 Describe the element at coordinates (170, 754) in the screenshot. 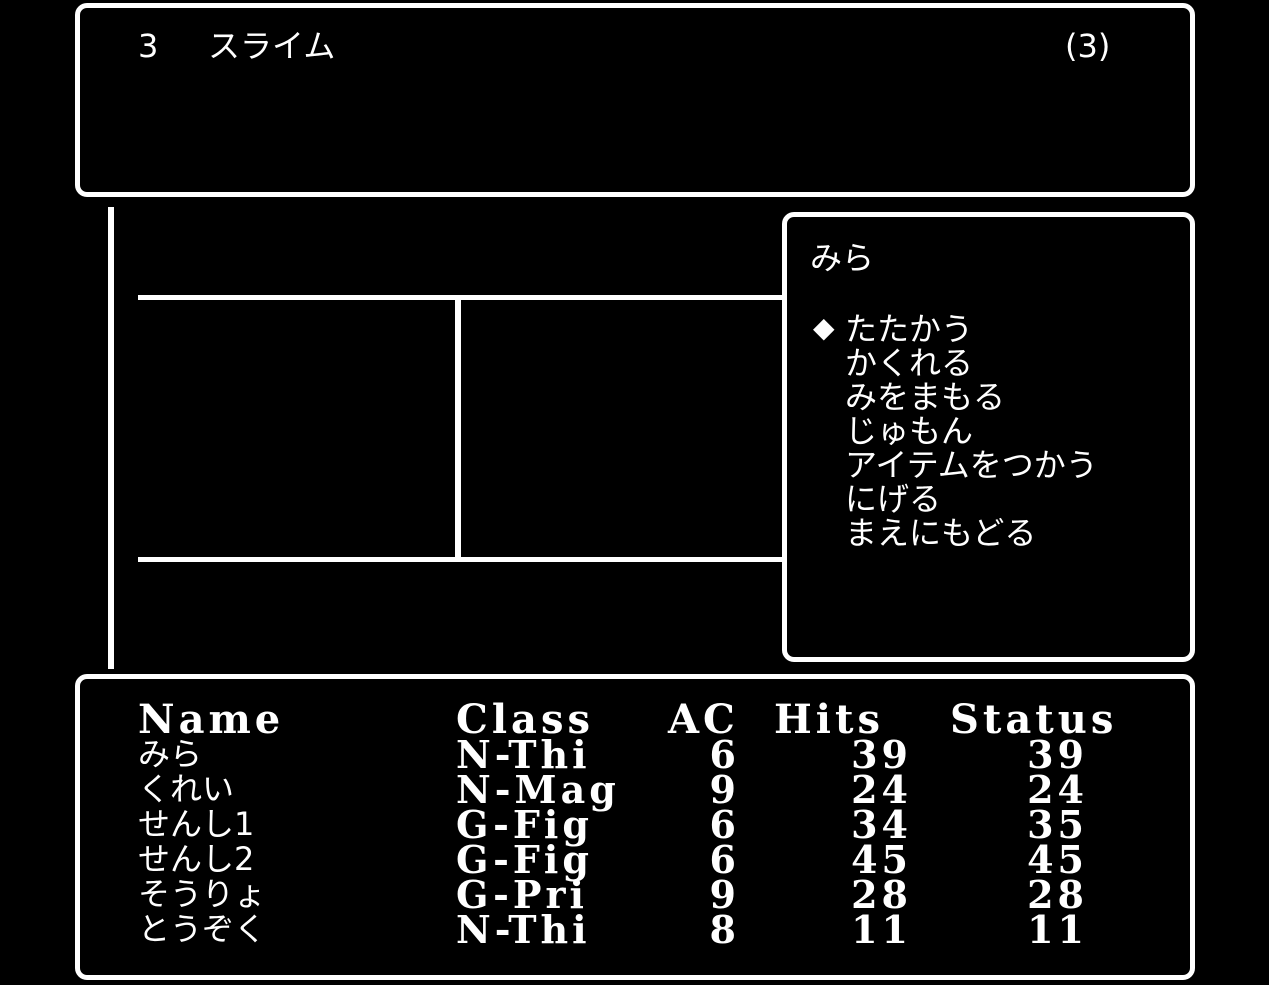

I see `member-name: みら` at that location.